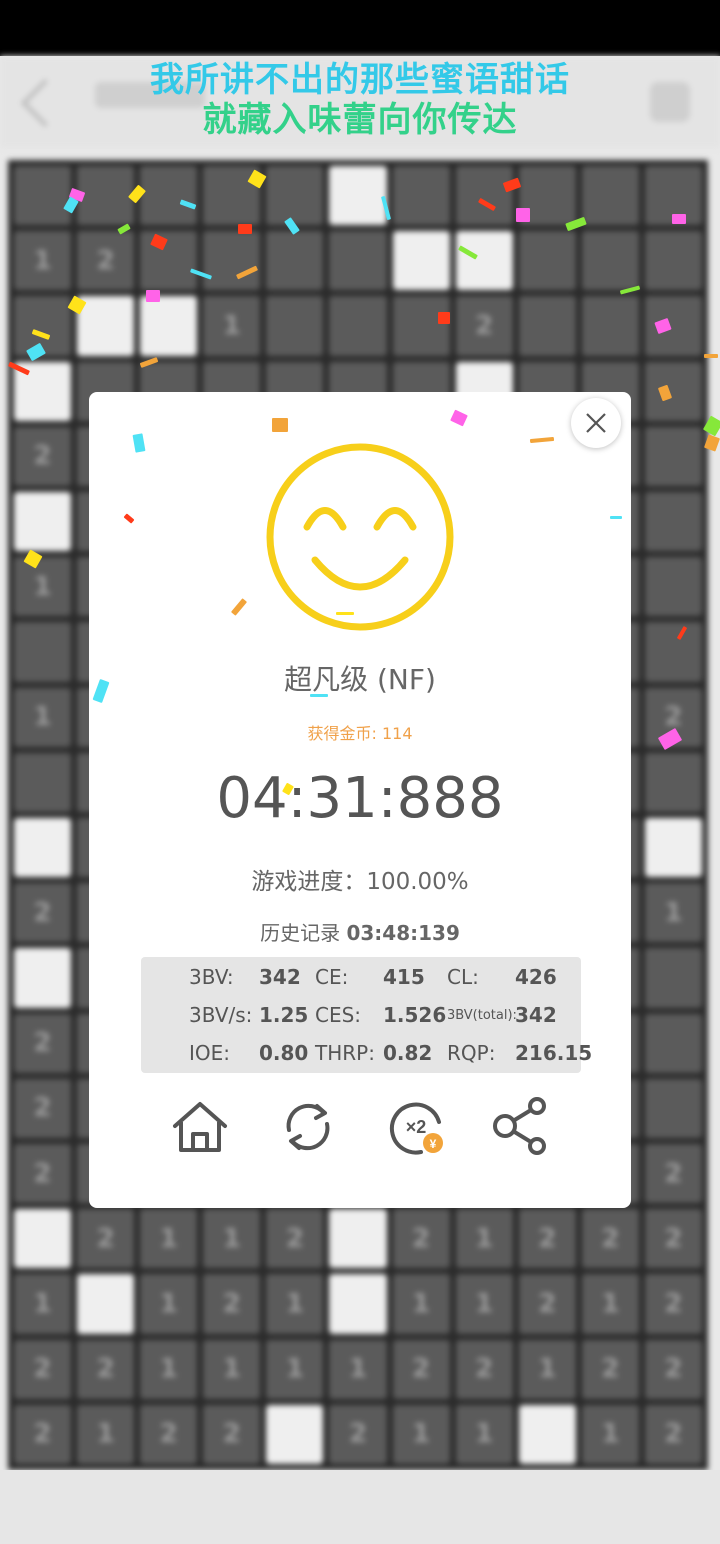 Image resolution: width=720 pixels, height=1544 pixels. Describe the element at coordinates (200, 1127) in the screenshot. I see `home-button` at that location.